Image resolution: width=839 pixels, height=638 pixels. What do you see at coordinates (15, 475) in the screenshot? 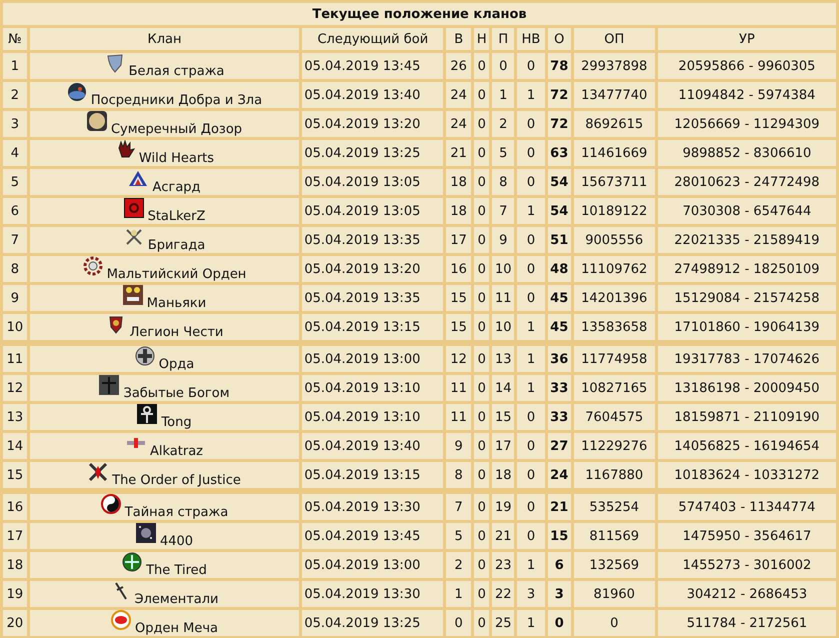
I see `rank-cell: 15` at bounding box center [15, 475].